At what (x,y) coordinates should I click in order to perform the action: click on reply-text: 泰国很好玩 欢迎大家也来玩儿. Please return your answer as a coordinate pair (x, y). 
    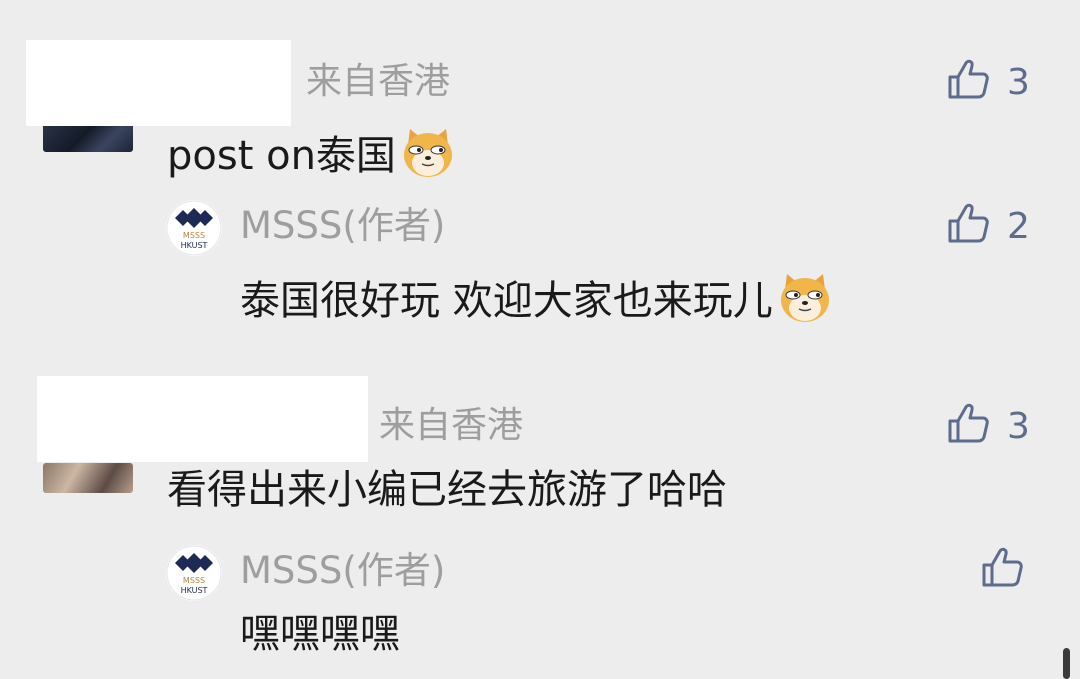
    Looking at the image, I should click on (536, 298).